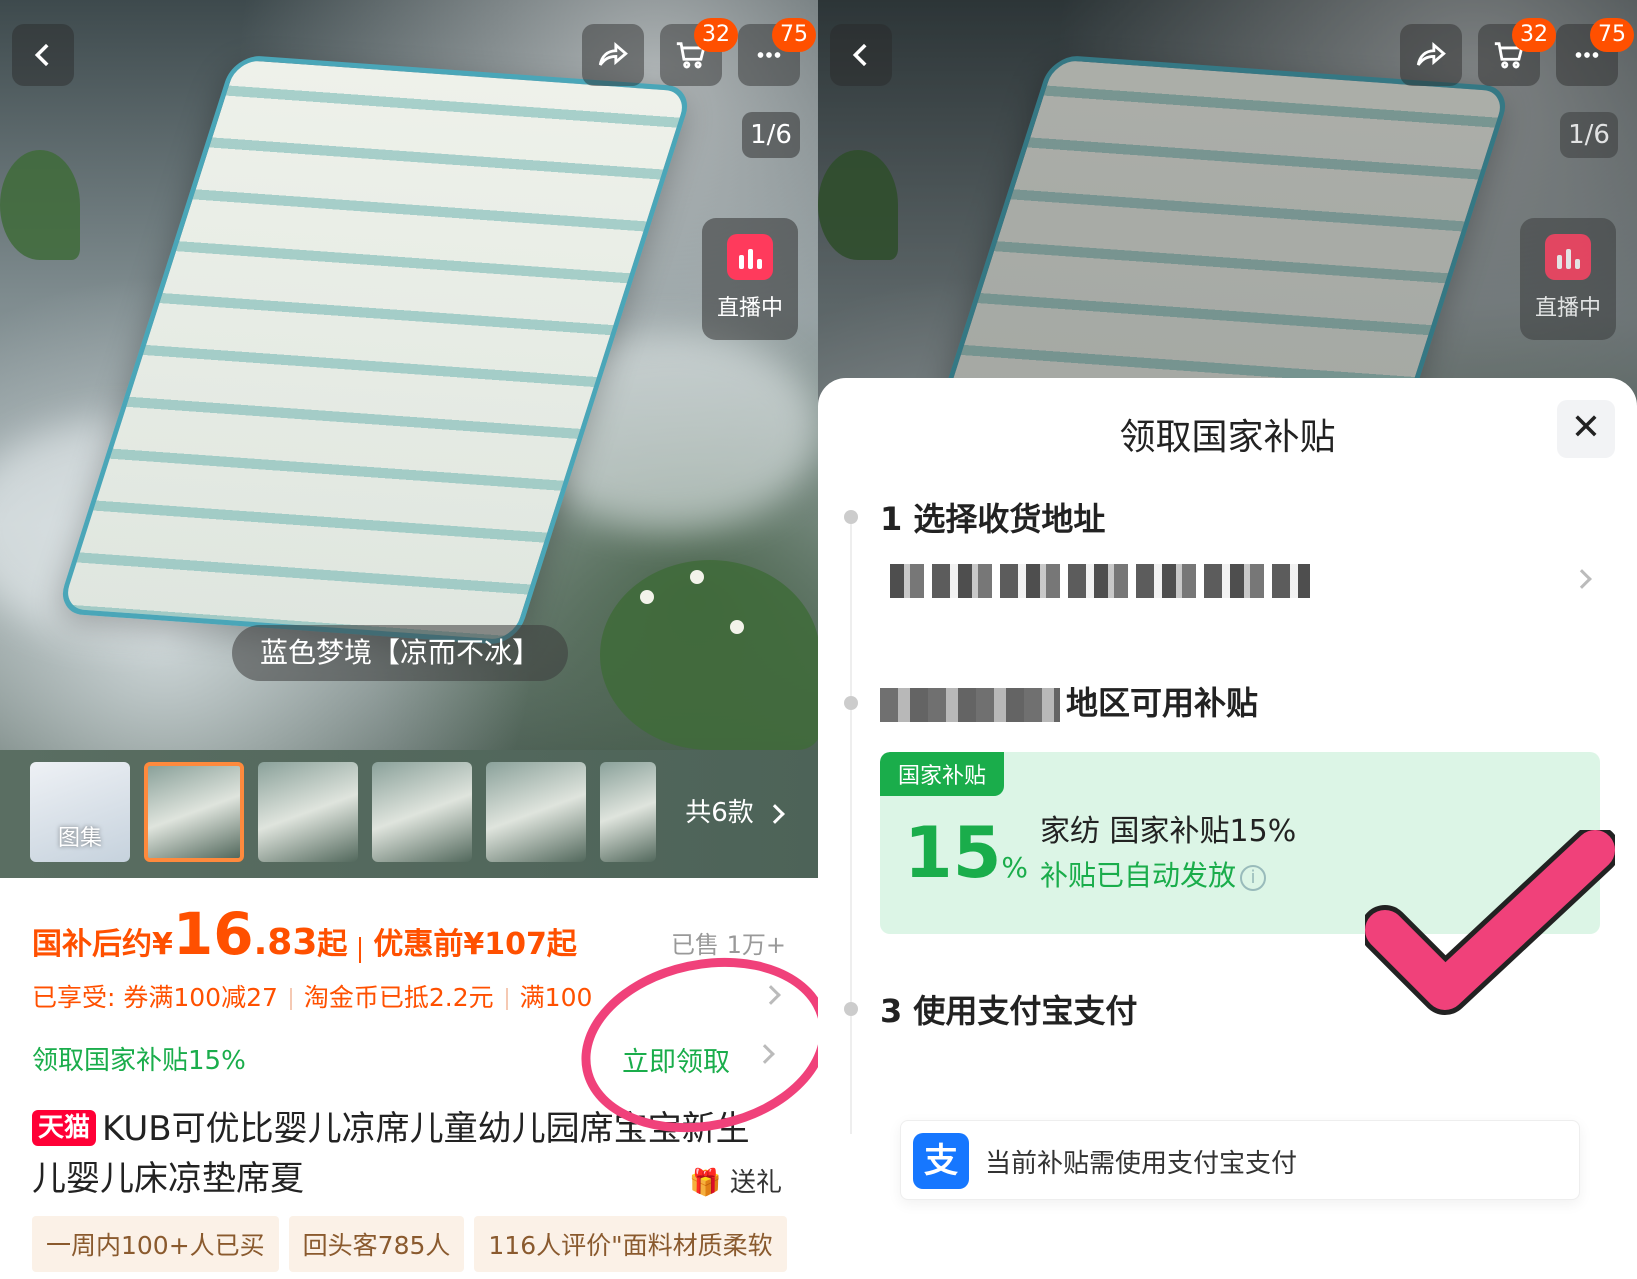  What do you see at coordinates (705, 1183) in the screenshot?
I see `gift-icon: 🎁` at bounding box center [705, 1183].